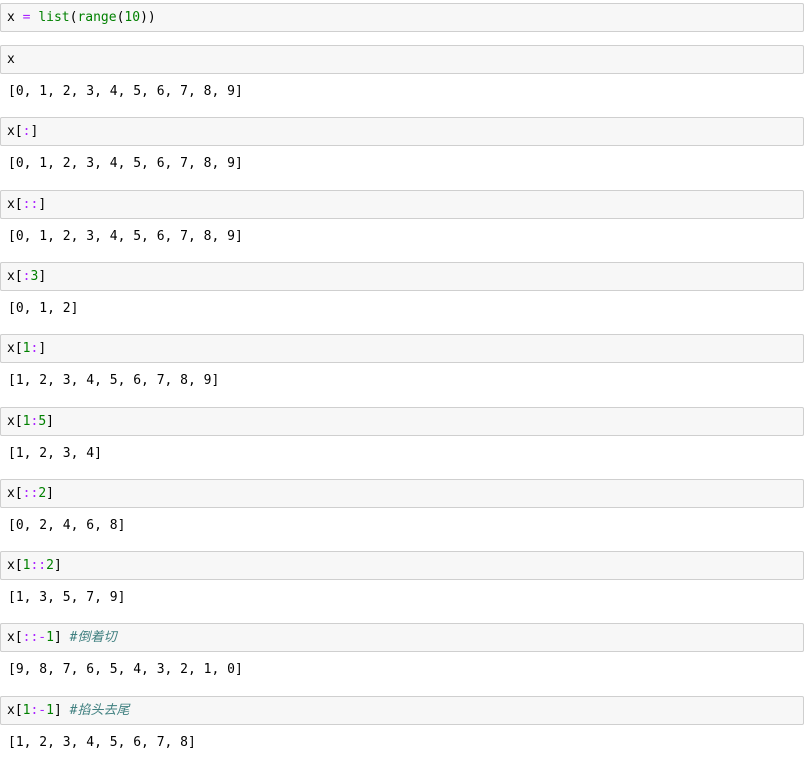 The height and width of the screenshot is (767, 804). What do you see at coordinates (99, 710) in the screenshot?
I see `code-token-comment: #掐头去尾` at bounding box center [99, 710].